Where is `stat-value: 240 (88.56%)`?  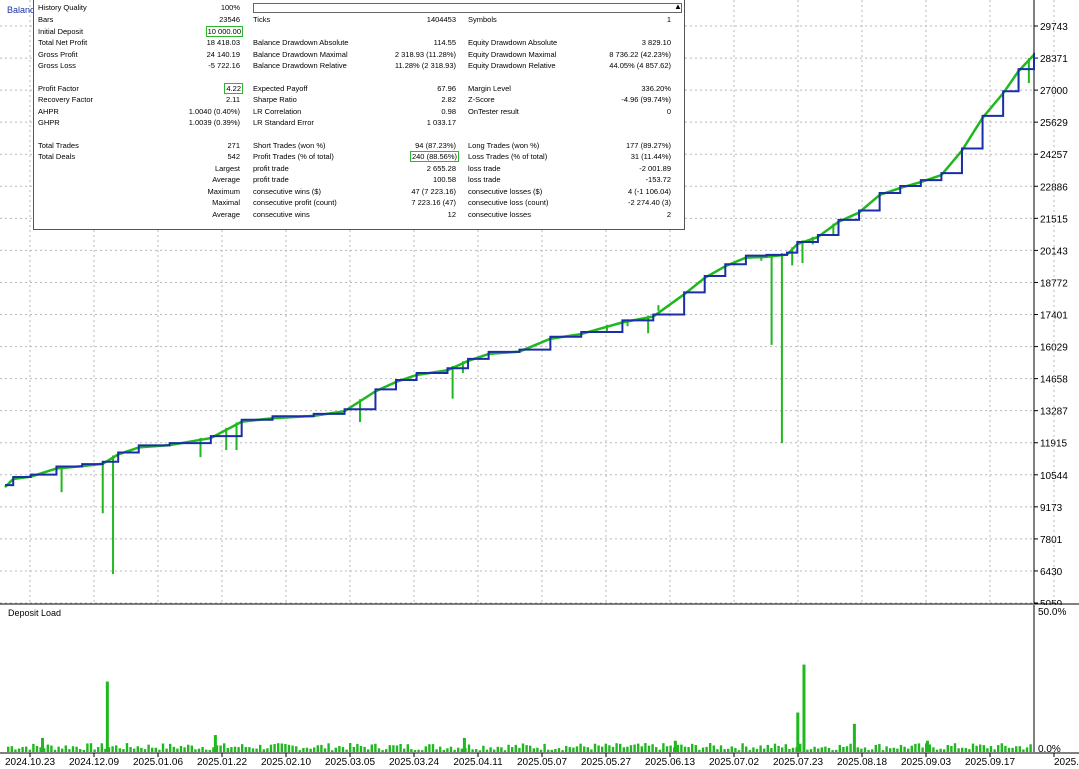
stat-value: 240 (88.56%) is located at coordinates (434, 156).